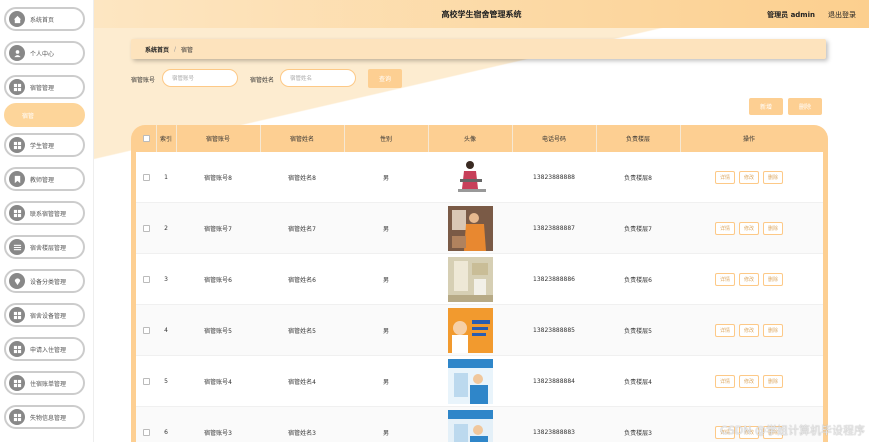  Describe the element at coordinates (48, 350) in the screenshot. I see `sidebar-item-label: 申请入住管理` at that location.